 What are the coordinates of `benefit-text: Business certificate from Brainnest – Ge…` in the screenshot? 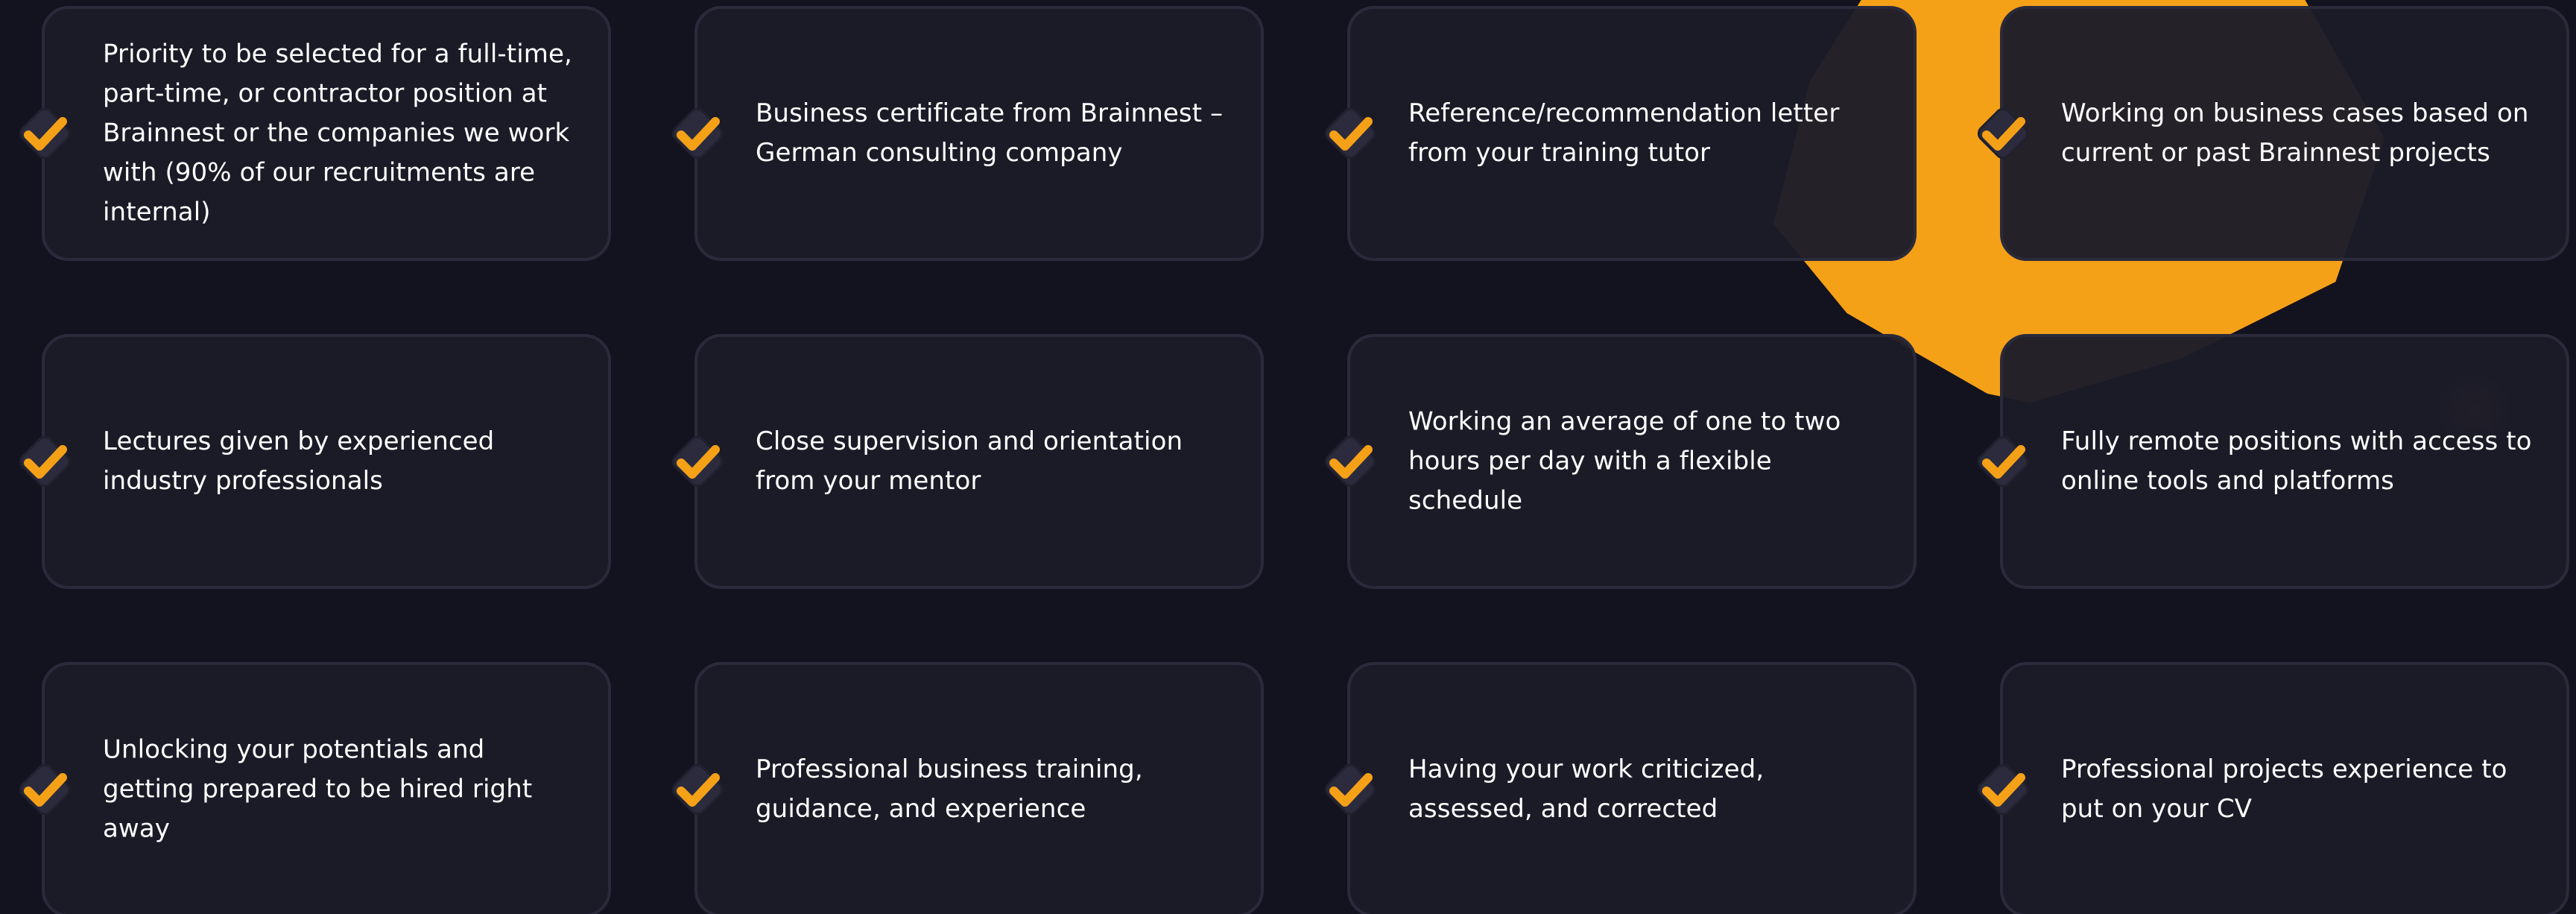 It's located at (990, 133).